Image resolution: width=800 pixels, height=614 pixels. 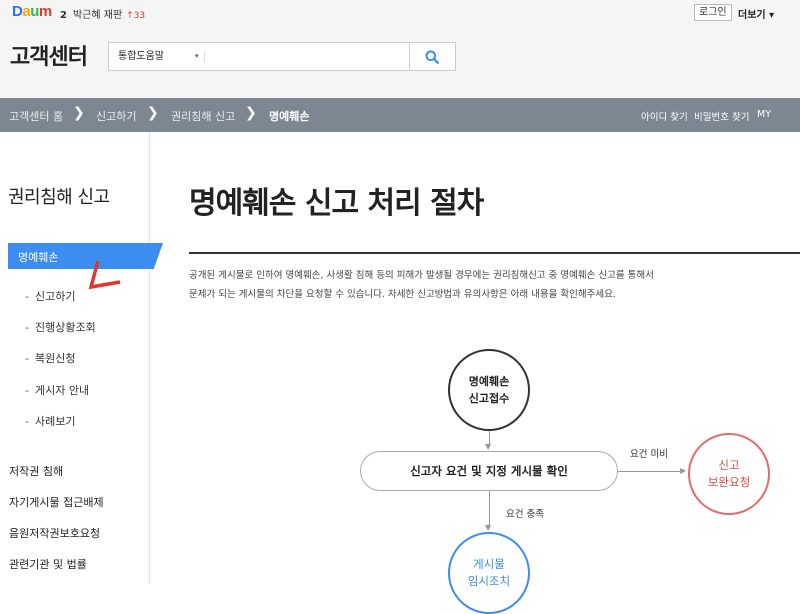 I want to click on header: 고객센터 통합도움말 ▾, so click(x=400, y=62).